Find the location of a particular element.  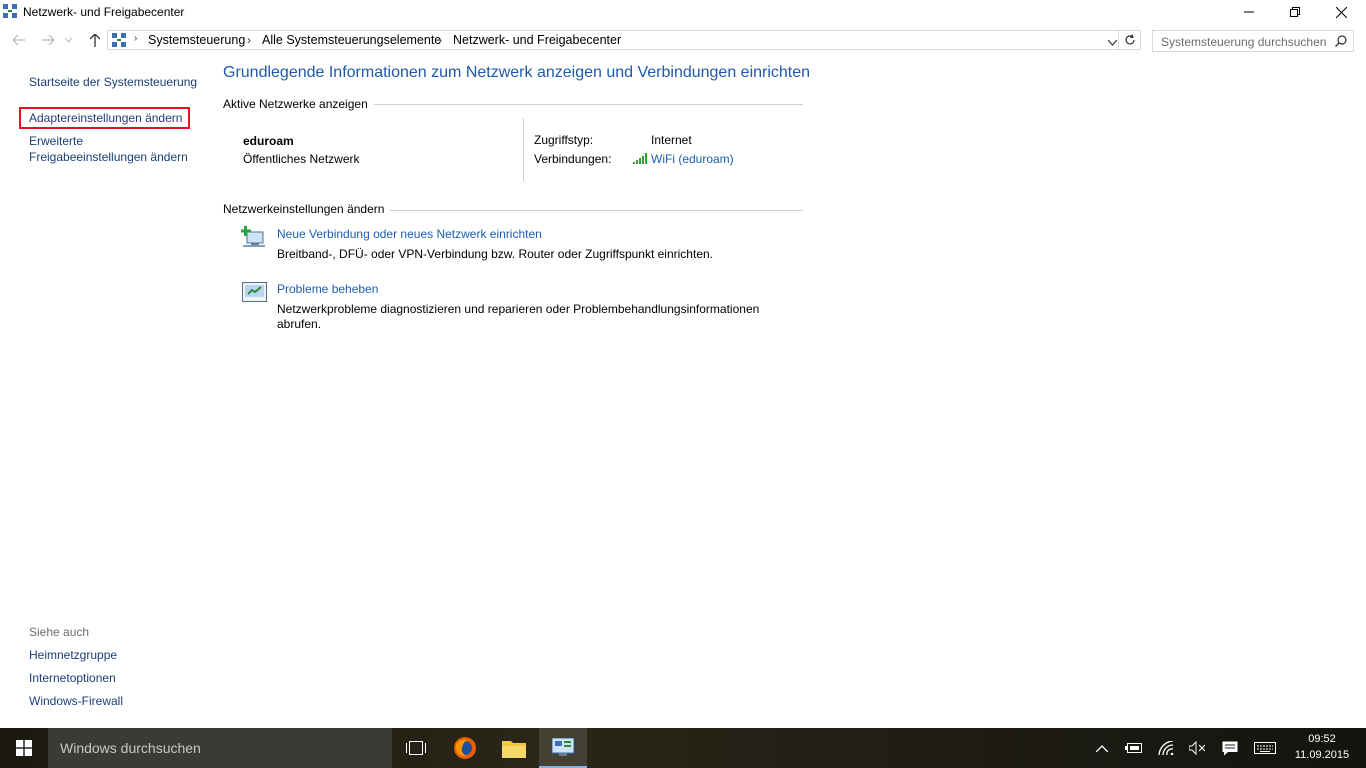

window-title: Netzwerk- und Freigabecenter is located at coordinates (104, 12).